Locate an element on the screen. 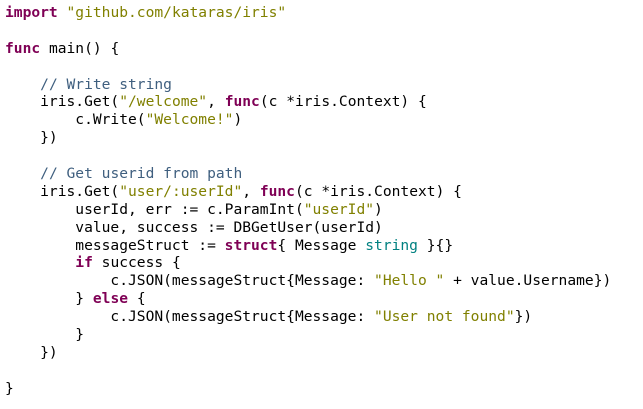  code-text-token: + value.Username}) is located at coordinates (528, 281).